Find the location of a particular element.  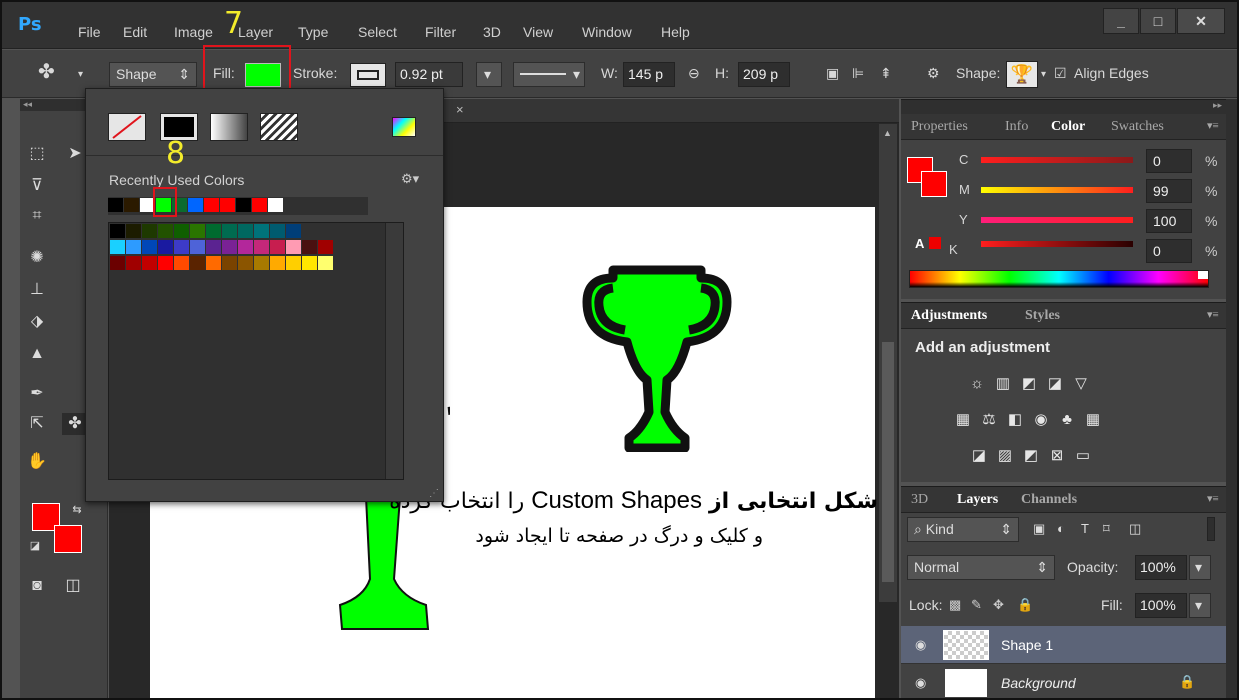

tab-channels: Channels is located at coordinates (1049, 500).